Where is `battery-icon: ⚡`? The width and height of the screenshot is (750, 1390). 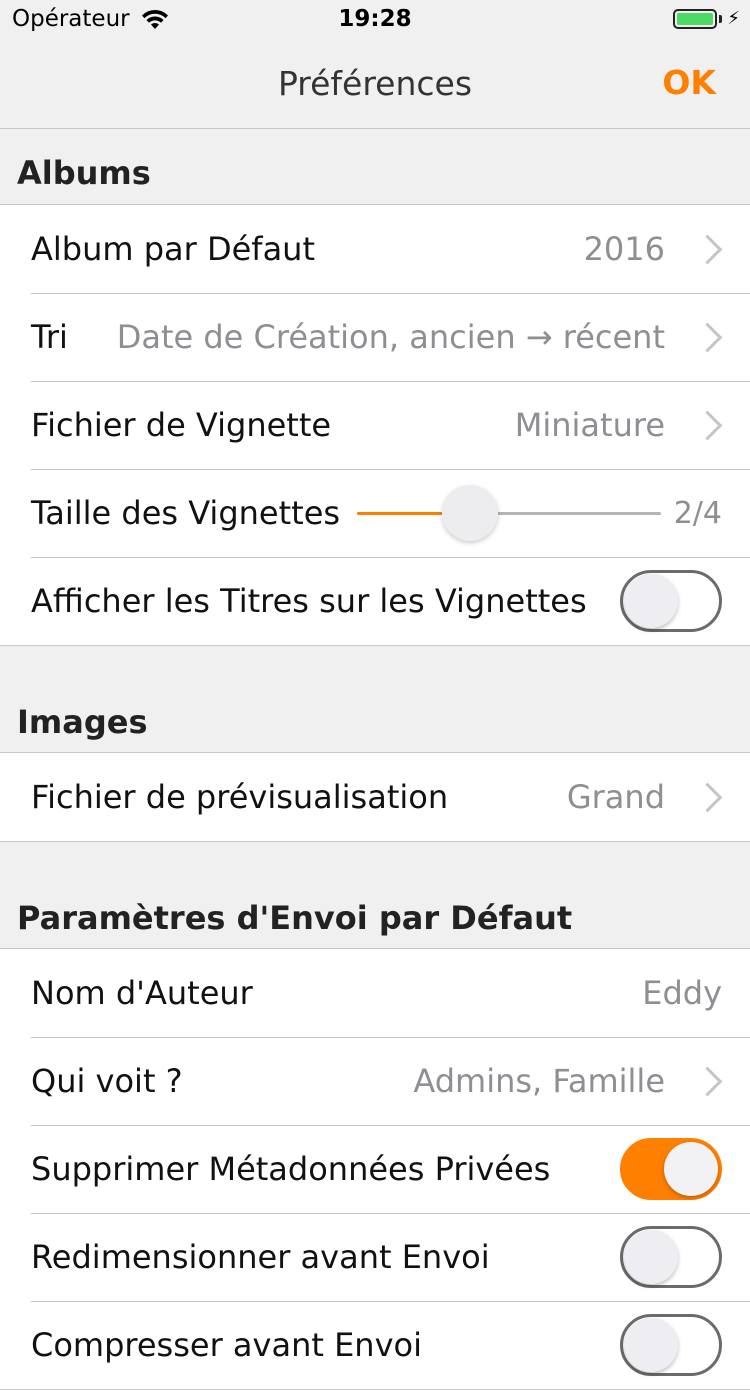 battery-icon: ⚡ is located at coordinates (706, 18).